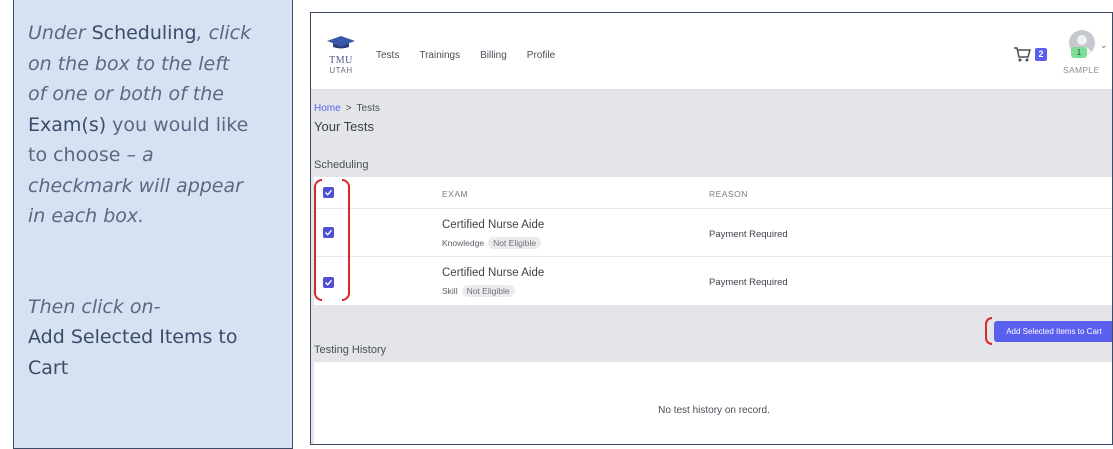 The image size is (1113, 449). I want to click on avatar-badge: 1, so click(1079, 52).